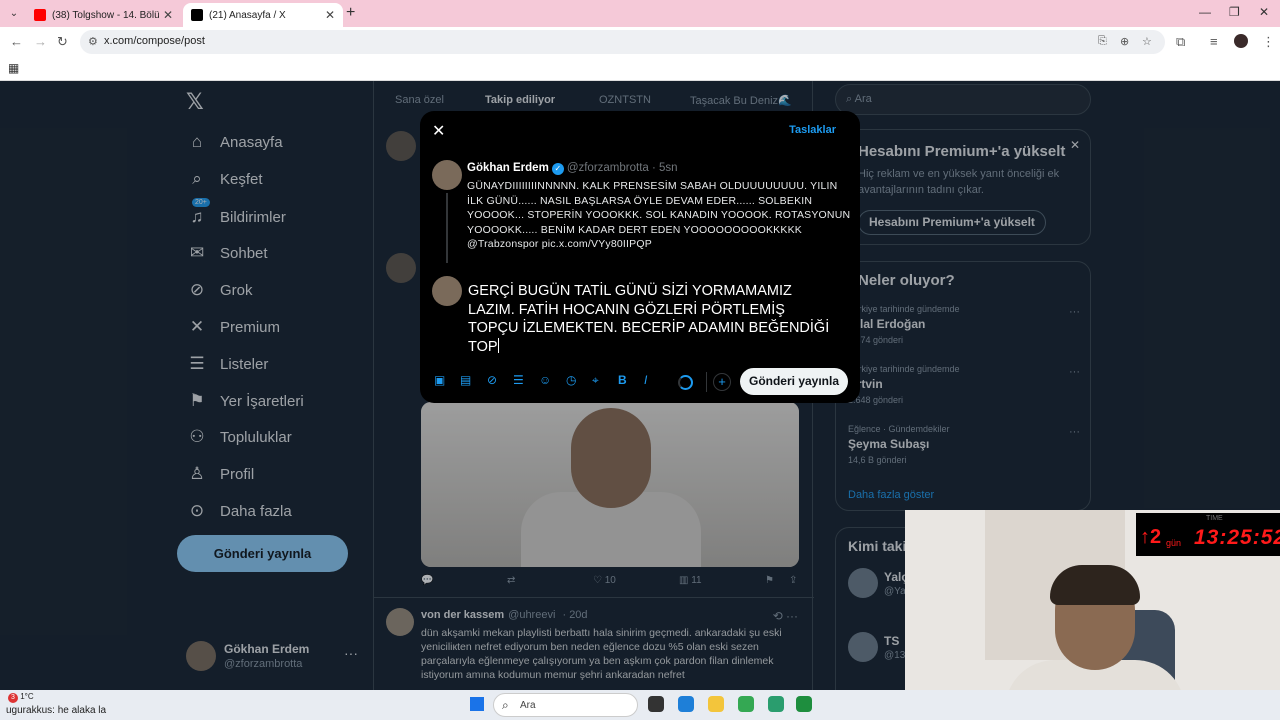 This screenshot has width=1280, height=720. What do you see at coordinates (477, 704) in the screenshot?
I see `windows-start-icon` at bounding box center [477, 704].